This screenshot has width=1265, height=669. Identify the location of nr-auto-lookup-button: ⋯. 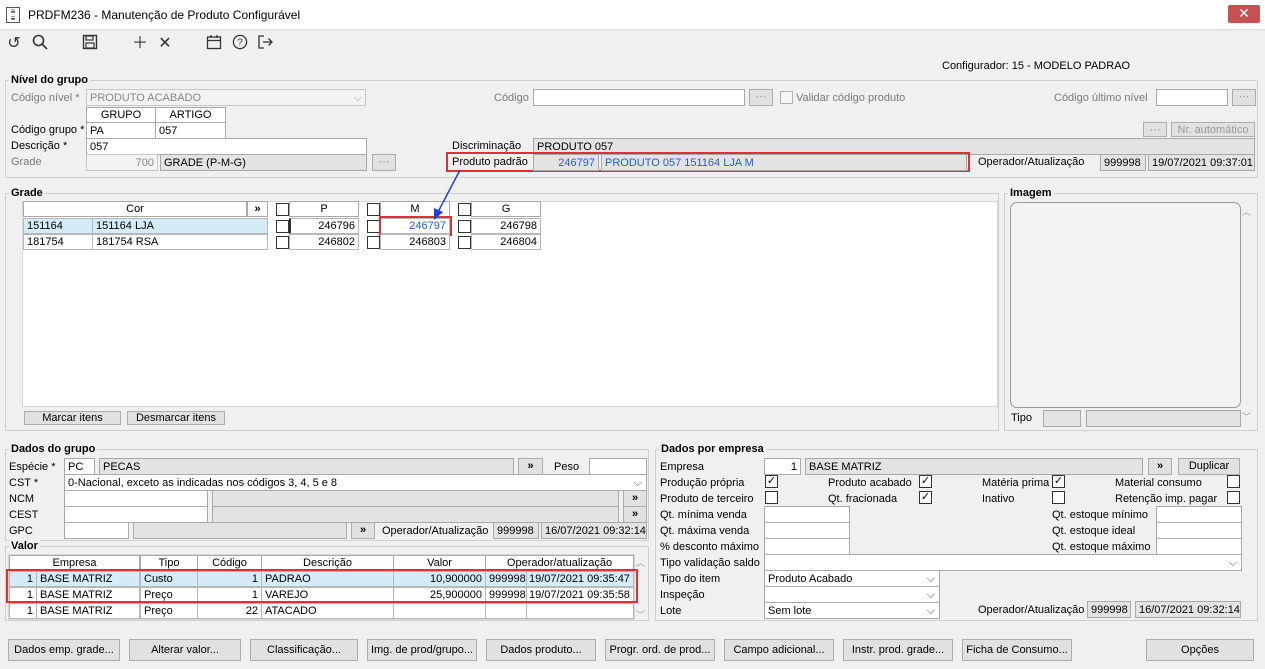
(1155, 129).